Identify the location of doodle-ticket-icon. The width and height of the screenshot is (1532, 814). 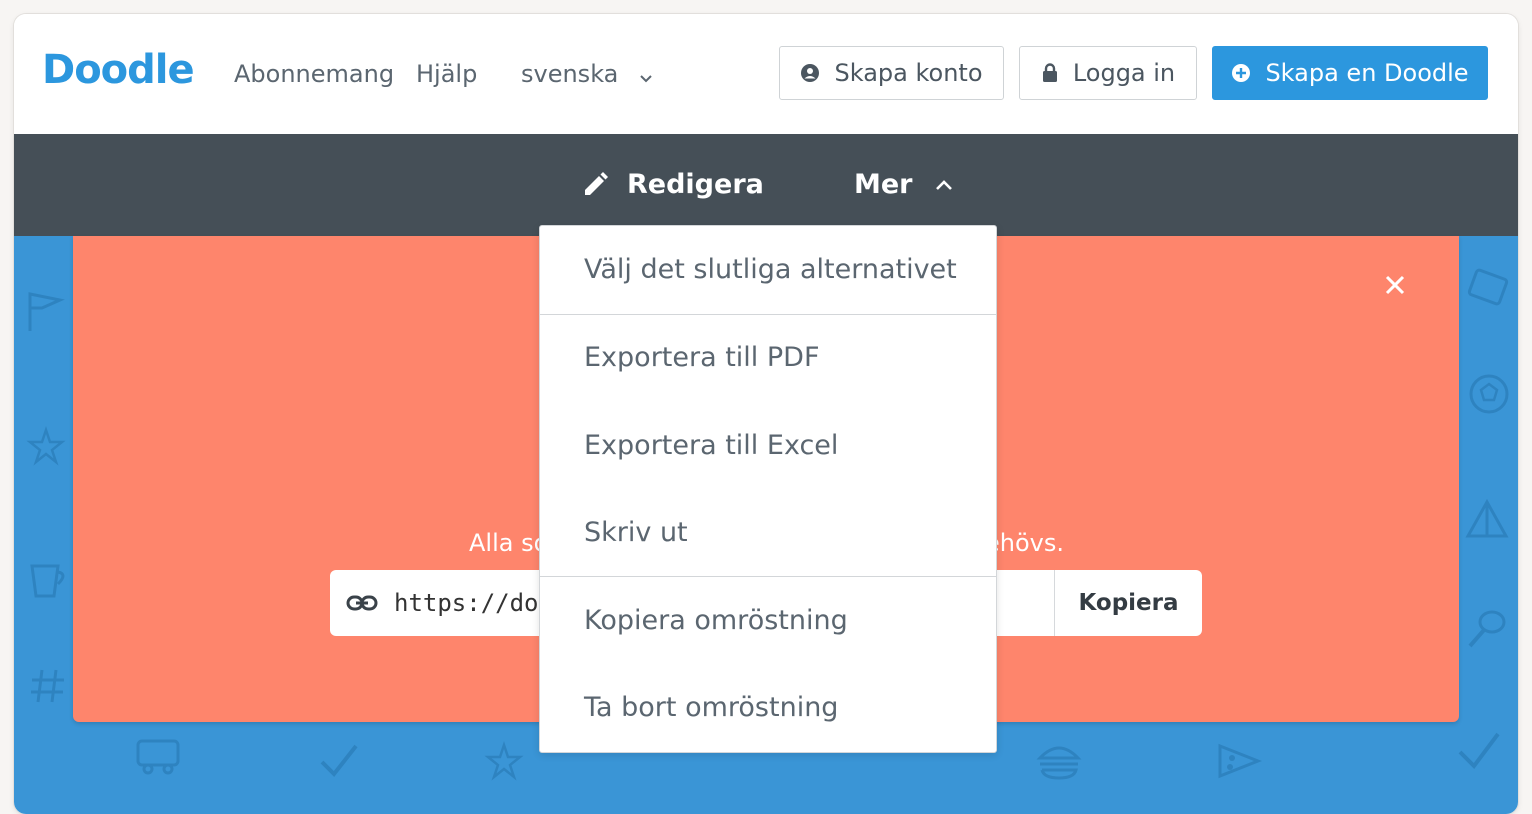
(1488, 287).